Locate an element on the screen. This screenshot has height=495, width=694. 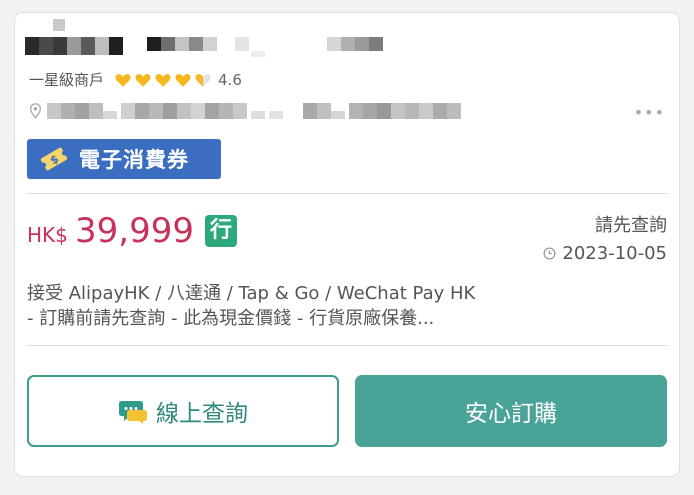
chat-bubble-icon is located at coordinates (133, 412).